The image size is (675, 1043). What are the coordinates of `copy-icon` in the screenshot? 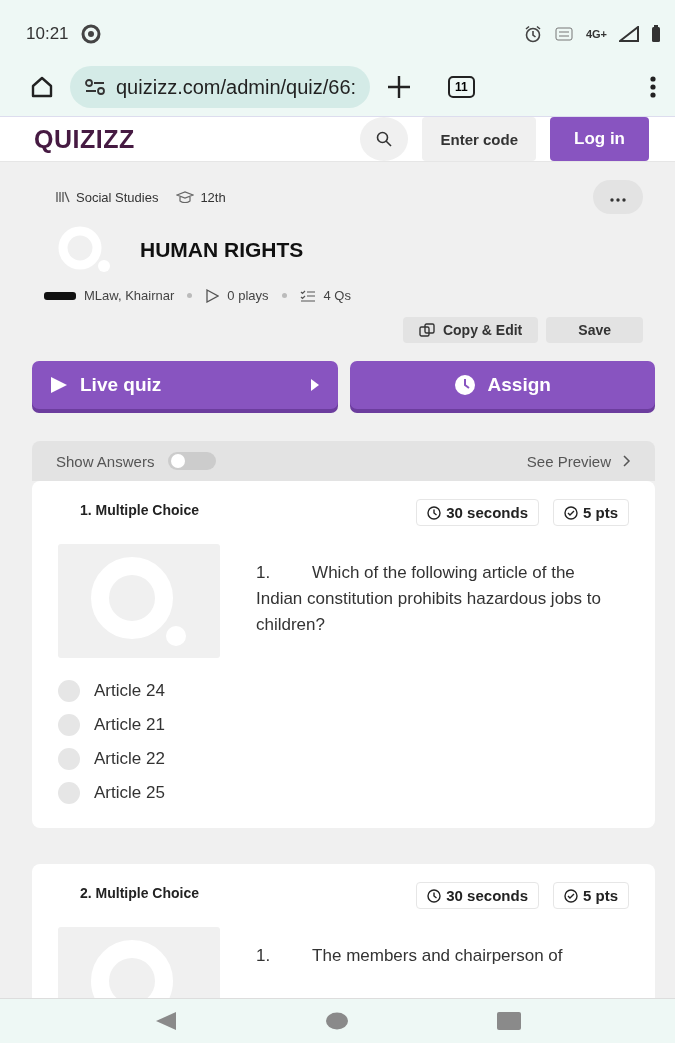 It's located at (426, 330).